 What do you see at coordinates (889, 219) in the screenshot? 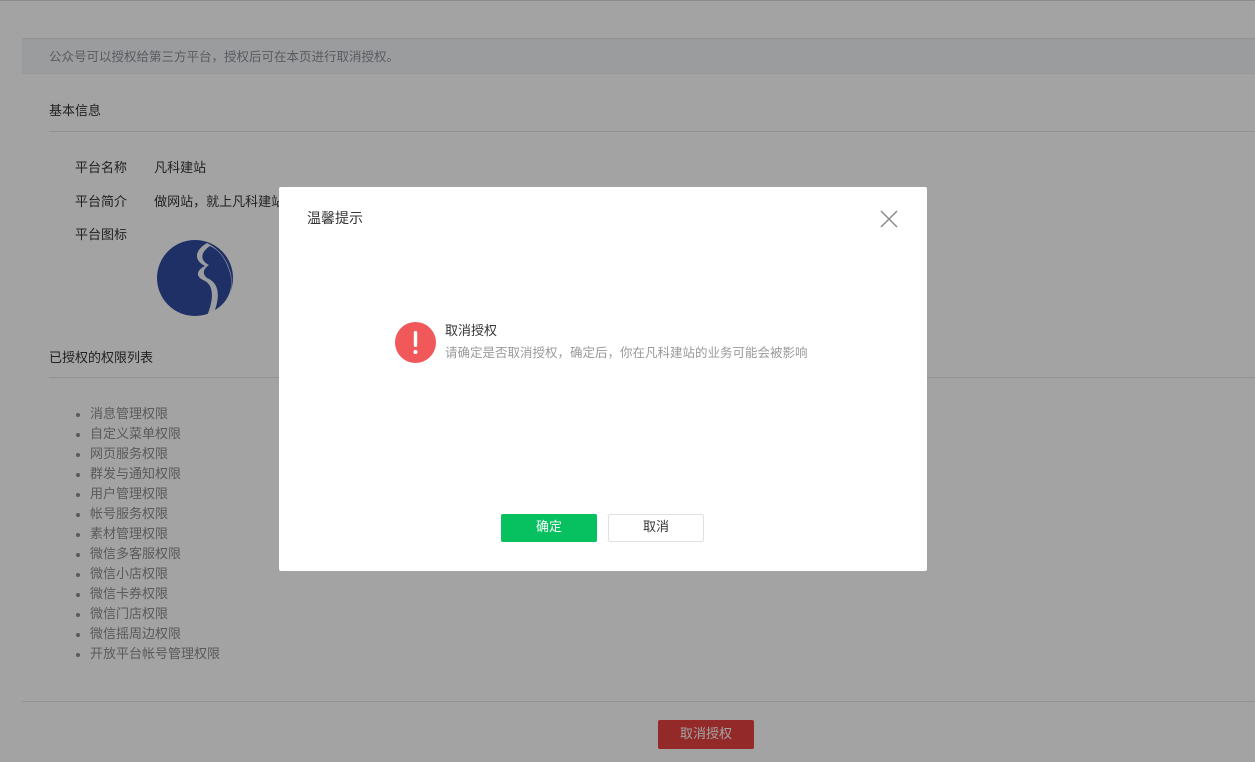
I see `close-icon` at bounding box center [889, 219].